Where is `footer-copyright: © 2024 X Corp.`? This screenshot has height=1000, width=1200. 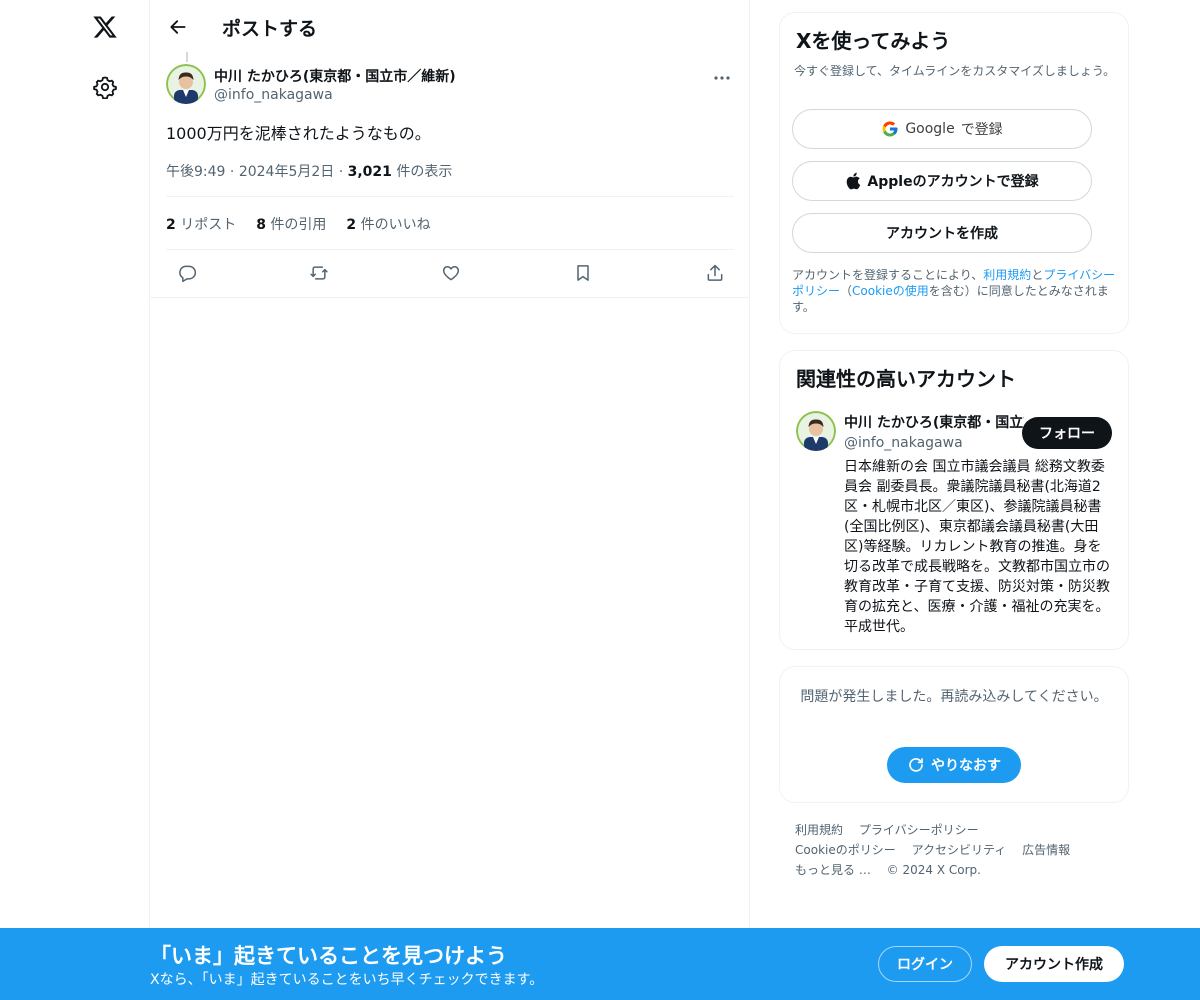 footer-copyright: © 2024 X Corp. is located at coordinates (933, 870).